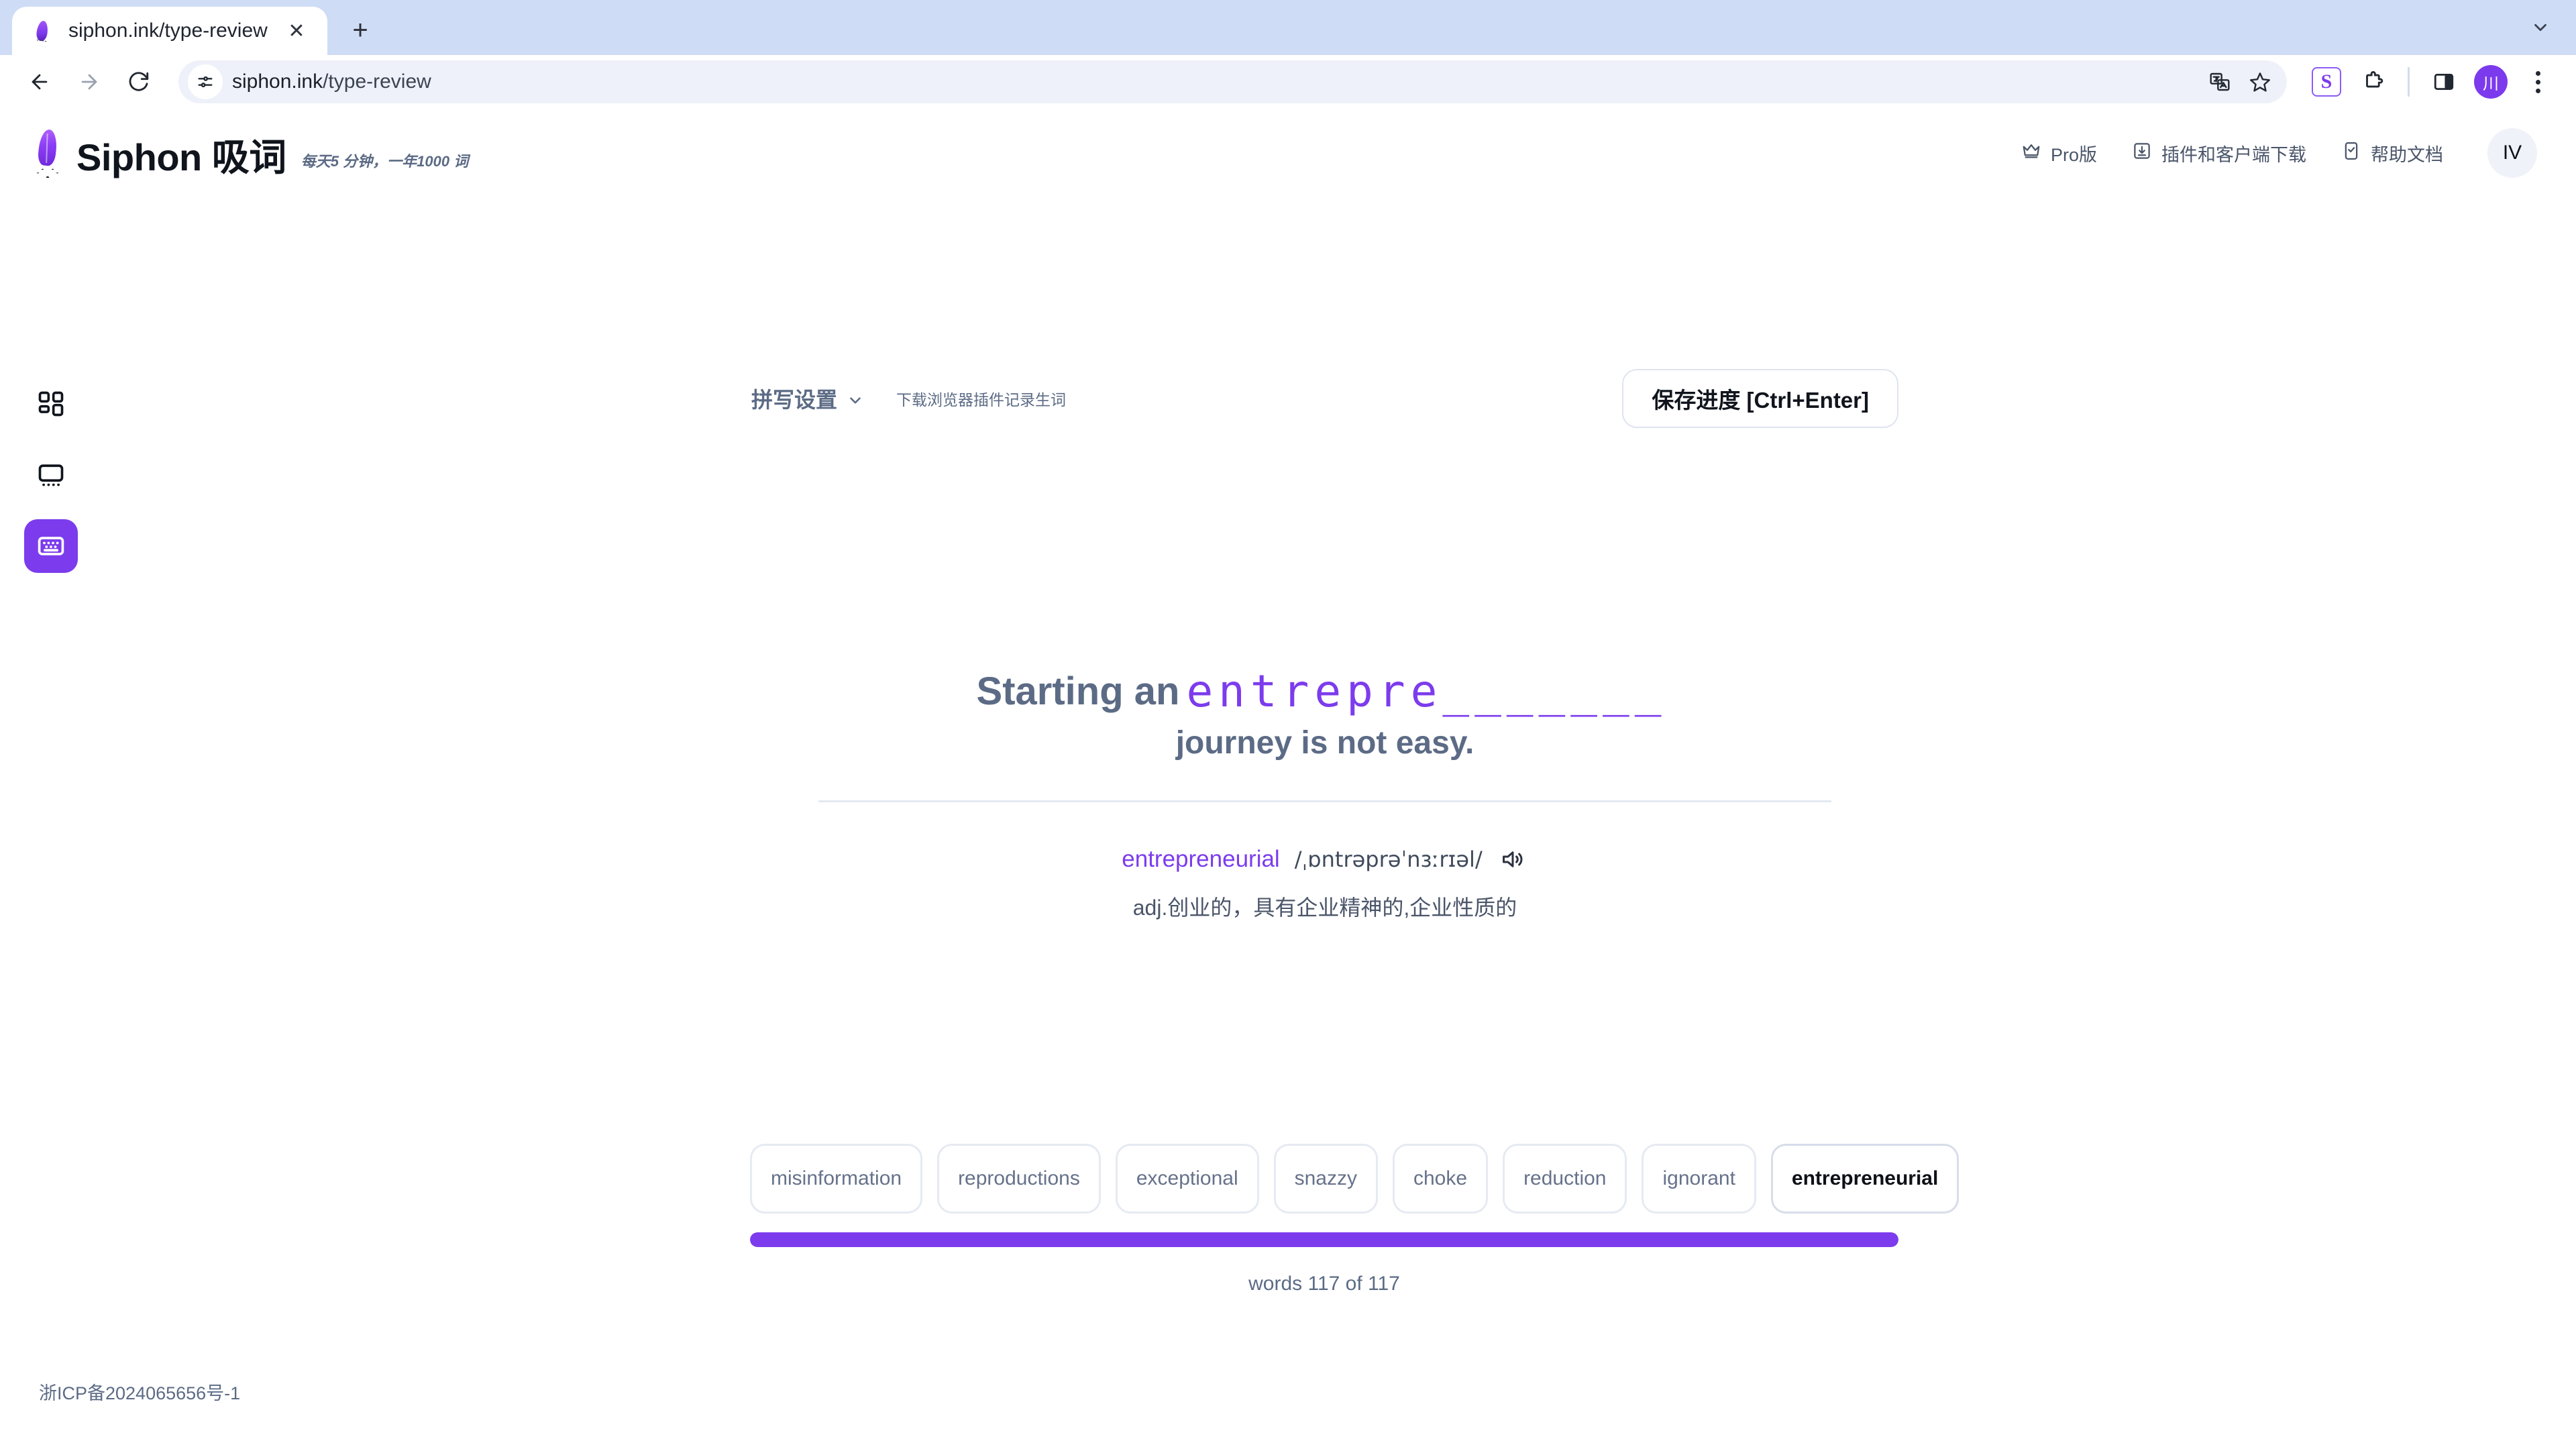  Describe the element at coordinates (1388, 859) in the screenshot. I see `phonetic-transcription: /ˌɒntrəprəˈnɜːrɪəl/` at that location.